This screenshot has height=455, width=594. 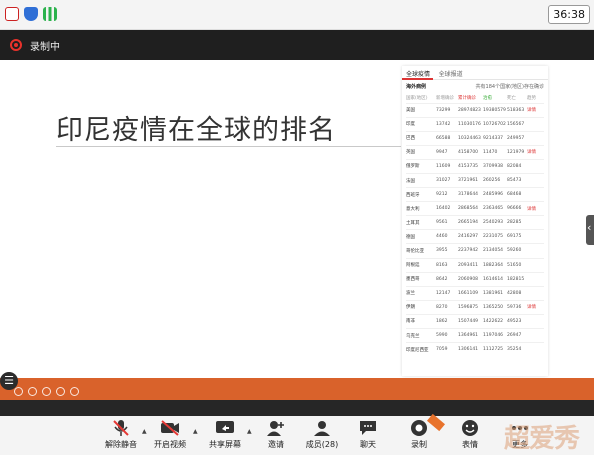 What do you see at coordinates (419, 434) in the screenshot?
I see `record-button: 录制` at bounding box center [419, 434].